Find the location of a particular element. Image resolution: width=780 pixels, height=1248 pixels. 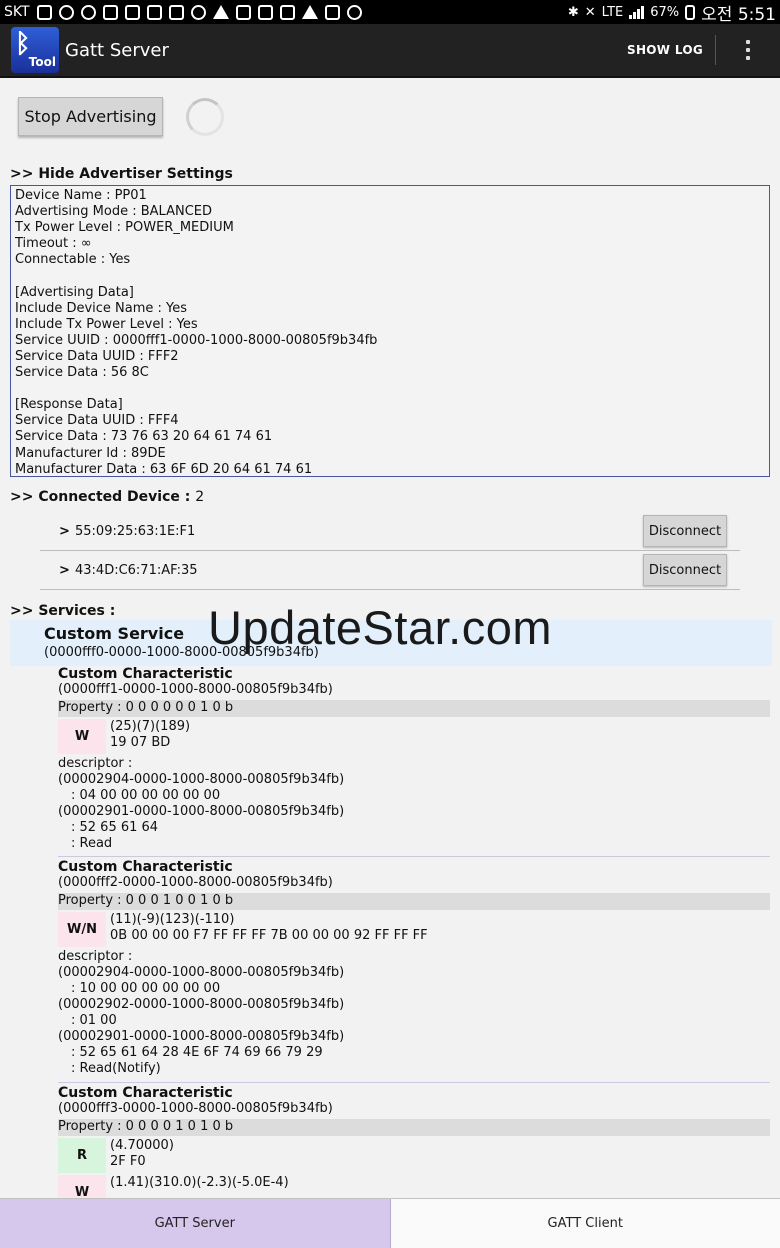

property-bar: Property : 0 0 0 1 0 0 1 0 b is located at coordinates (414, 901).